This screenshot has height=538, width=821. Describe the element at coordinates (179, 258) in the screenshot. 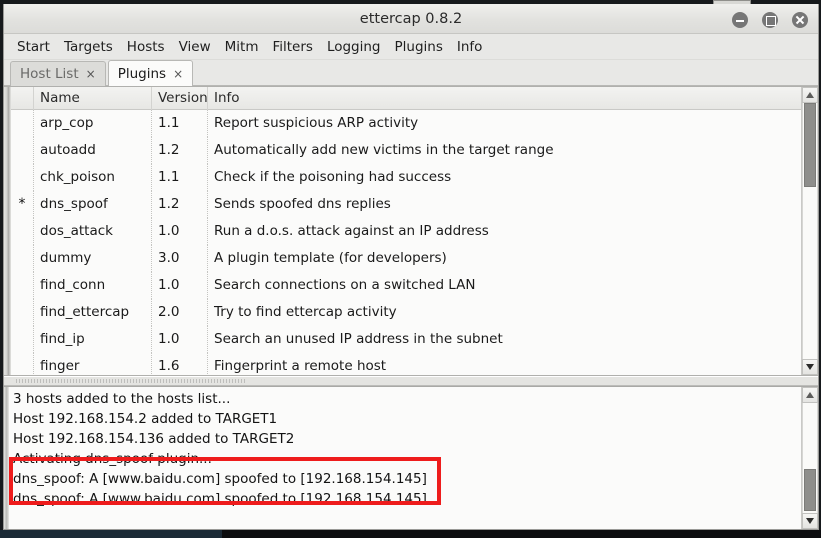

I see `cell-version: 3.0` at that location.